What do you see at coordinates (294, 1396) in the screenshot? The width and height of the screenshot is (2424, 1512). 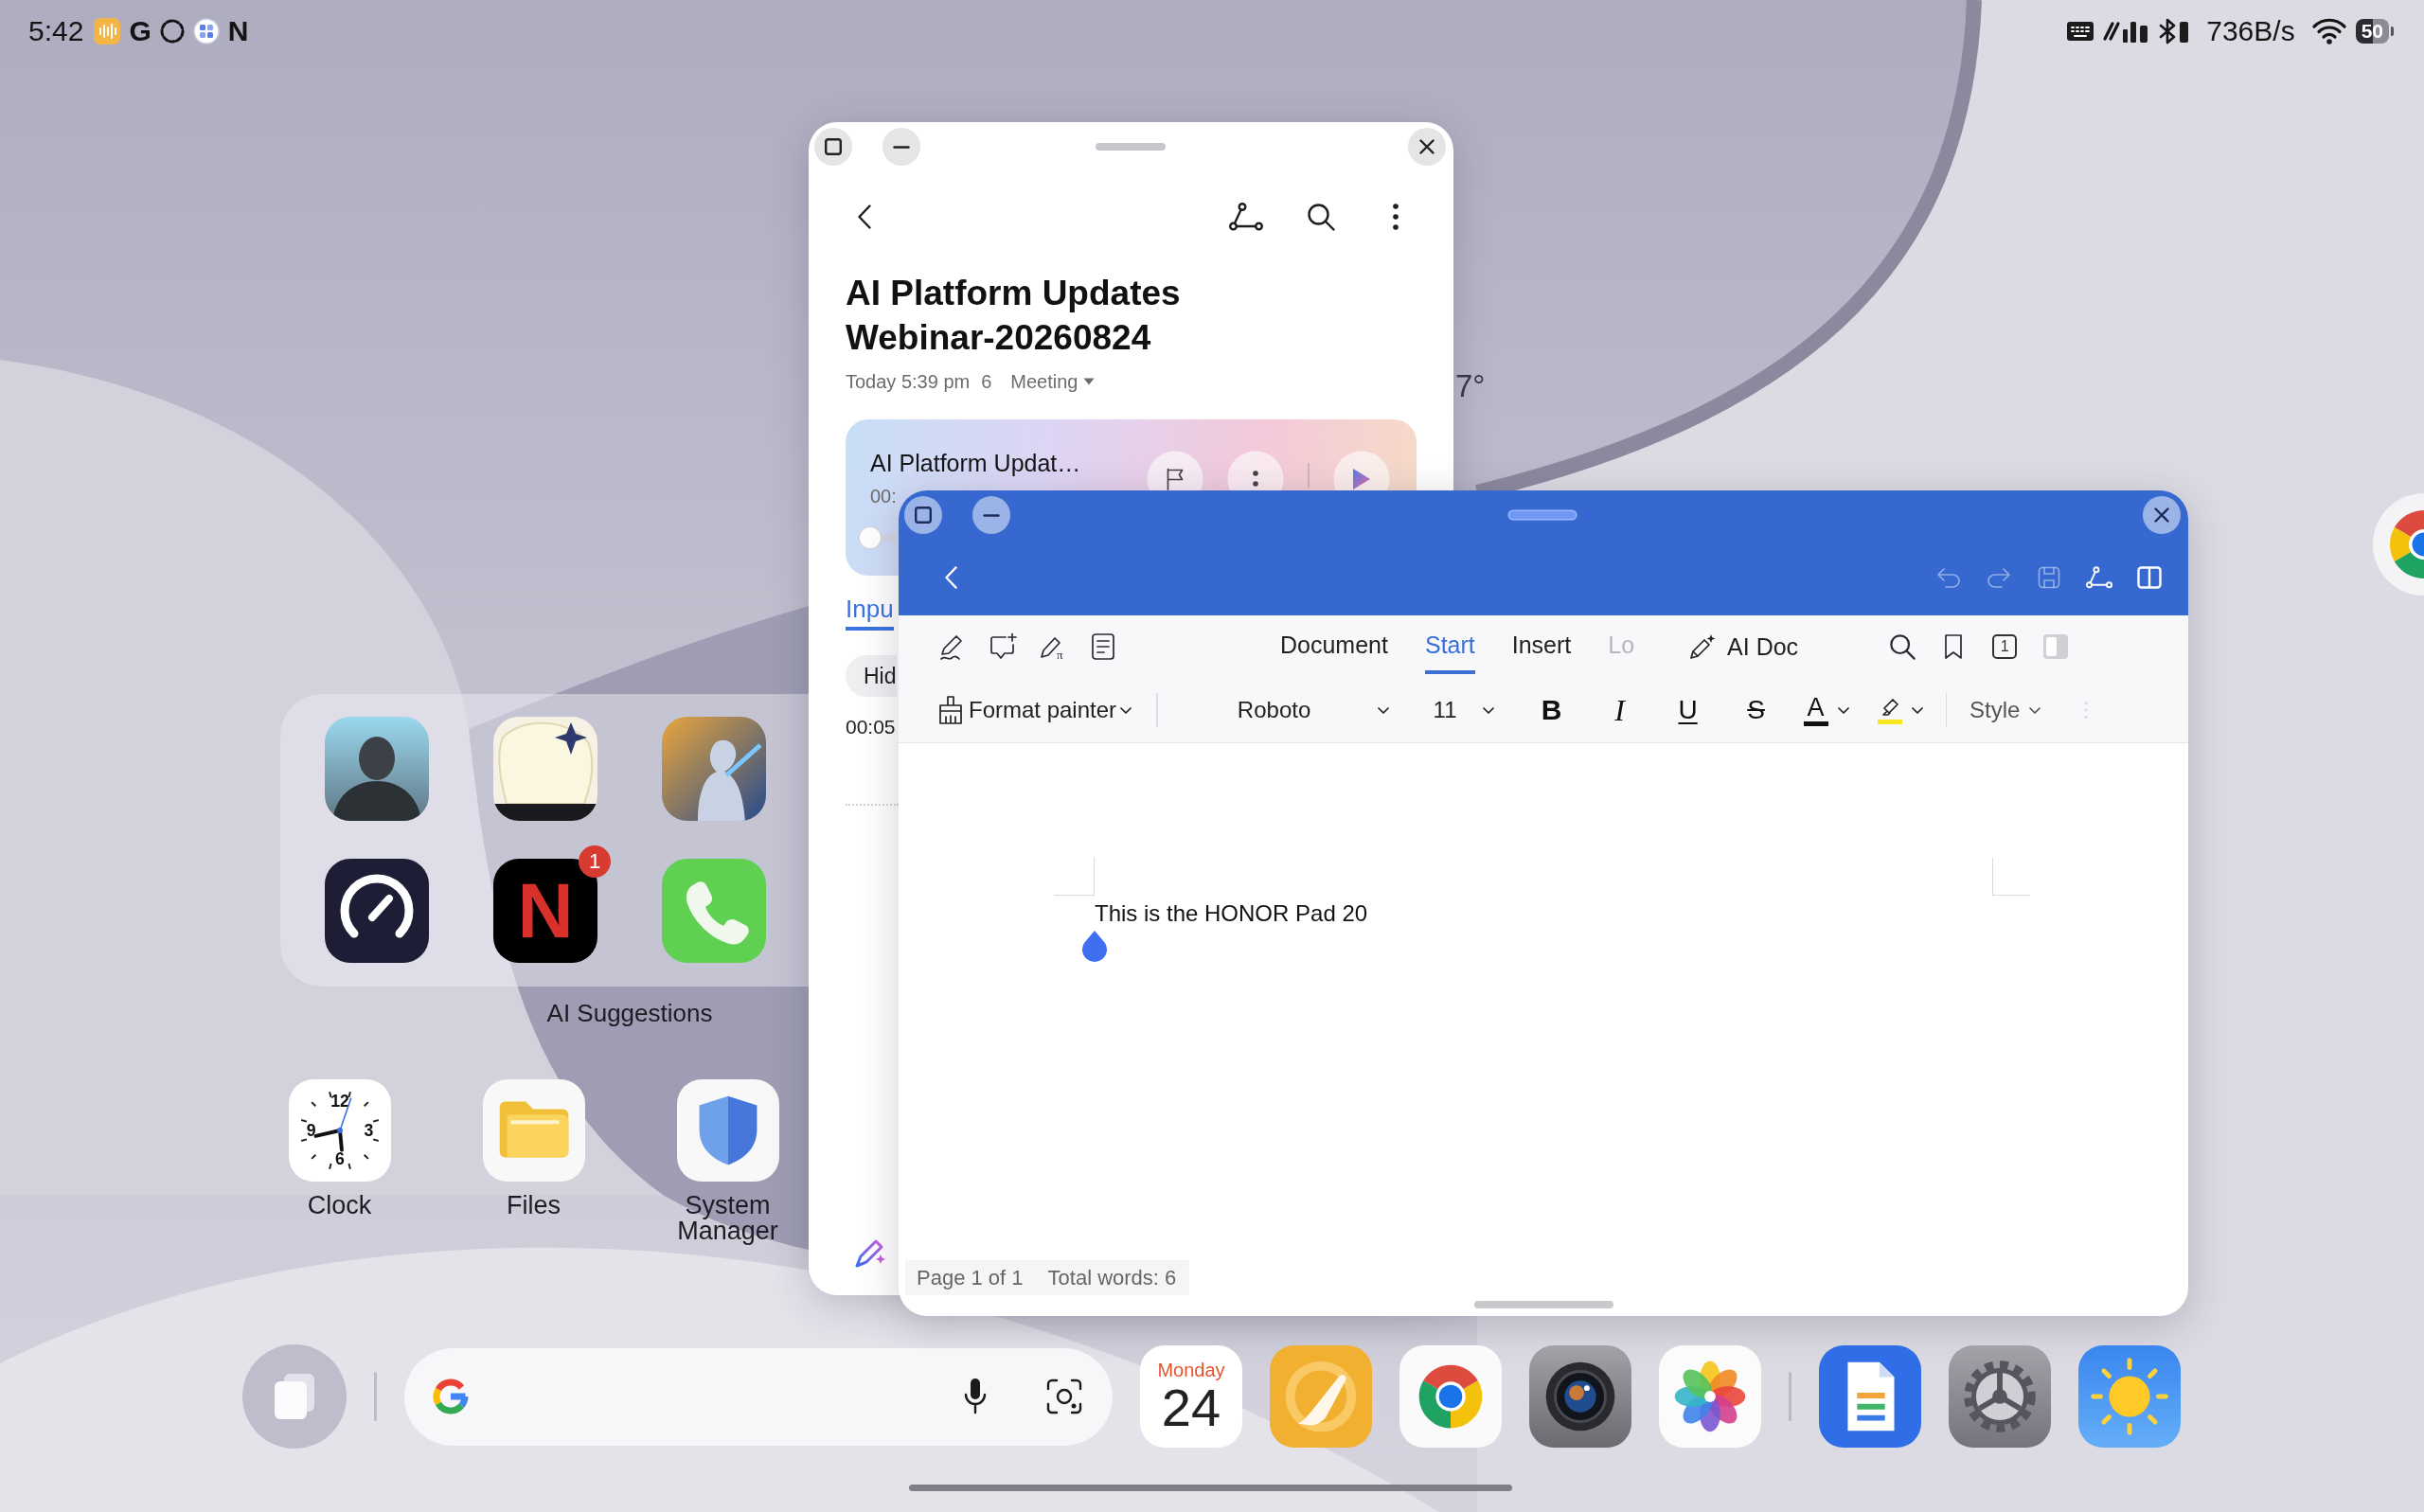 I see `stacked-cards-icon` at bounding box center [294, 1396].